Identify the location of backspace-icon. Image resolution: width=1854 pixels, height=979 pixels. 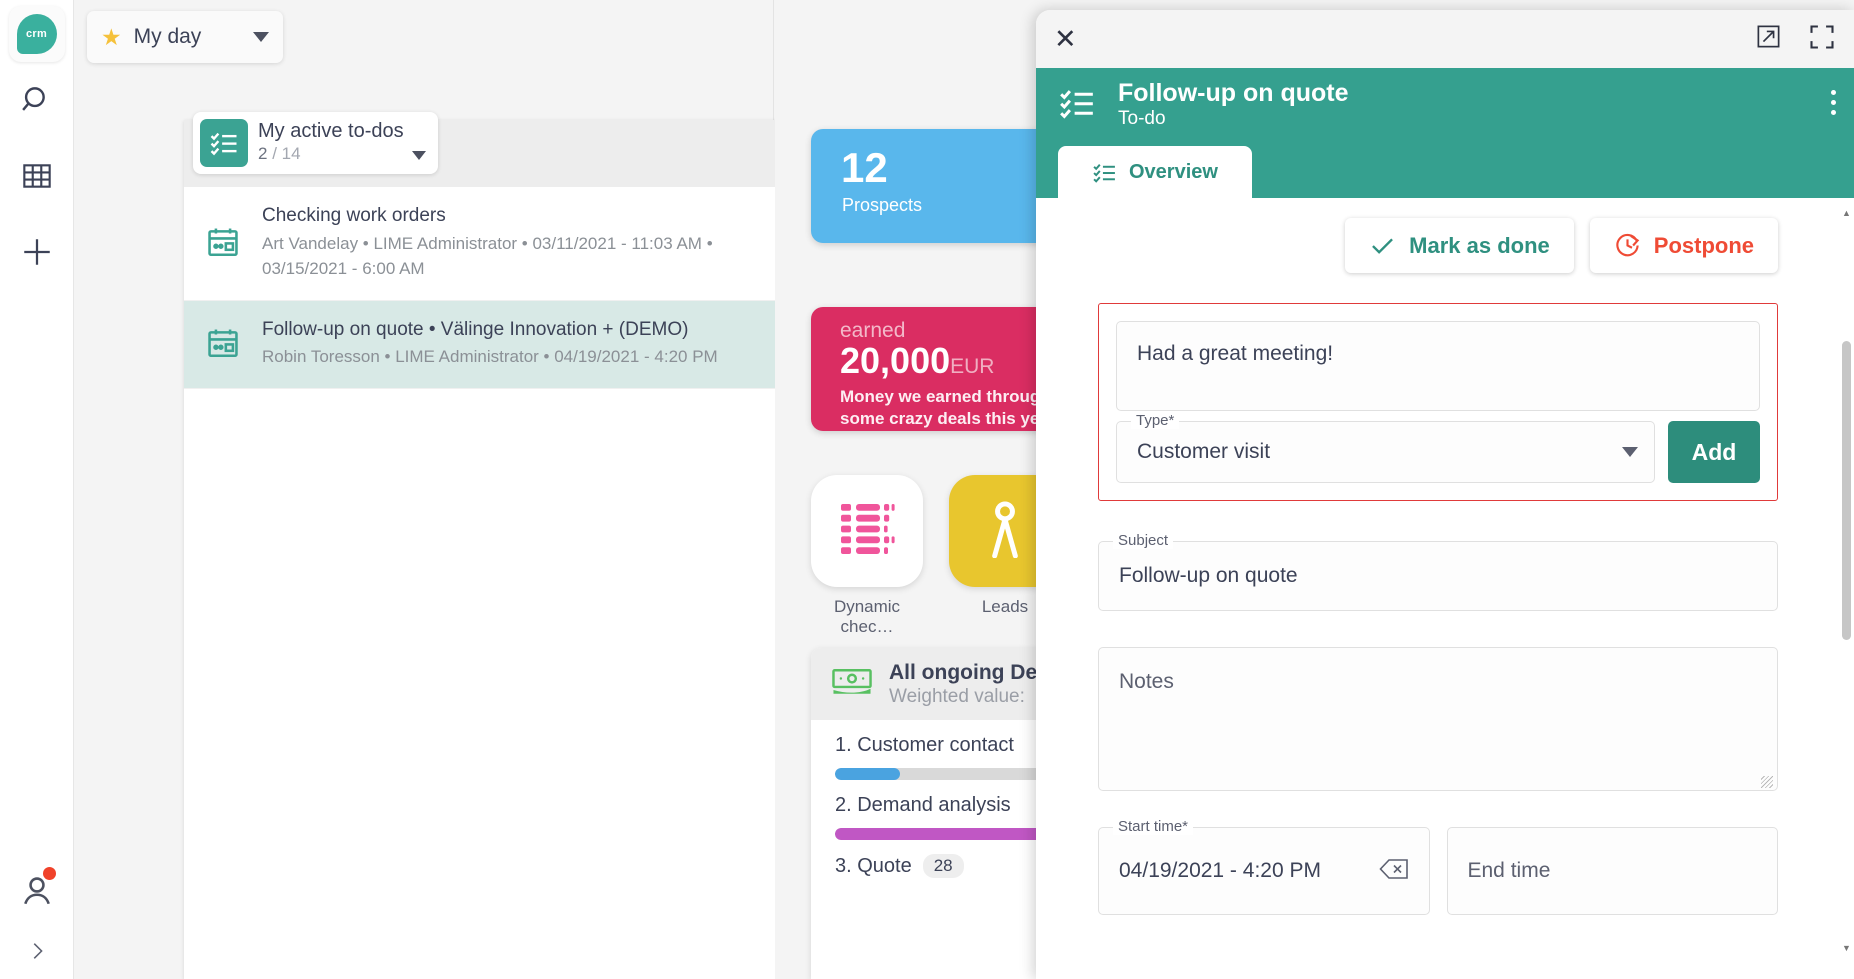
(1393, 871).